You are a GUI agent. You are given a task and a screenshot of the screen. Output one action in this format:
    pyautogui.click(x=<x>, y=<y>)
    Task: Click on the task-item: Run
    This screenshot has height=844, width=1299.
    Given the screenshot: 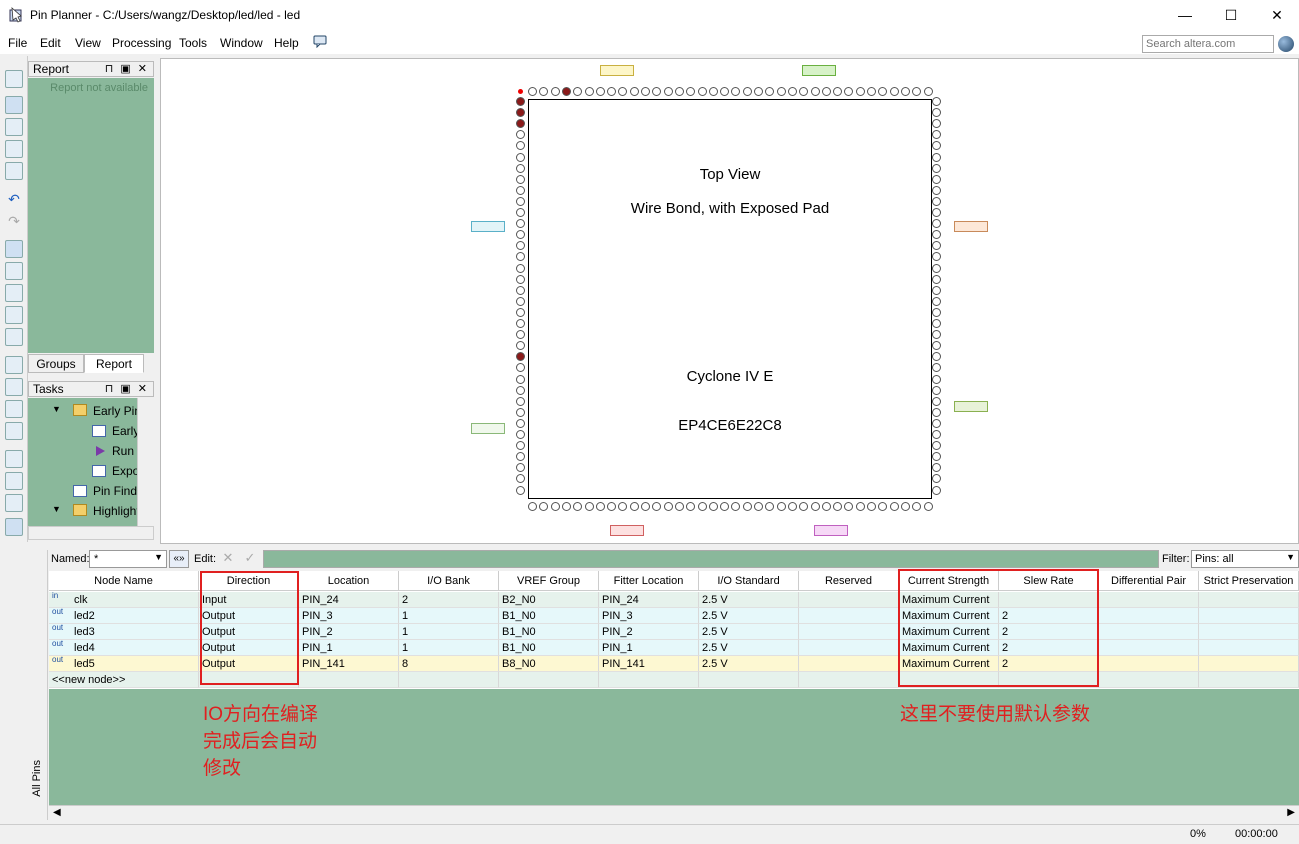 What is the action you would take?
    pyautogui.click(x=123, y=451)
    